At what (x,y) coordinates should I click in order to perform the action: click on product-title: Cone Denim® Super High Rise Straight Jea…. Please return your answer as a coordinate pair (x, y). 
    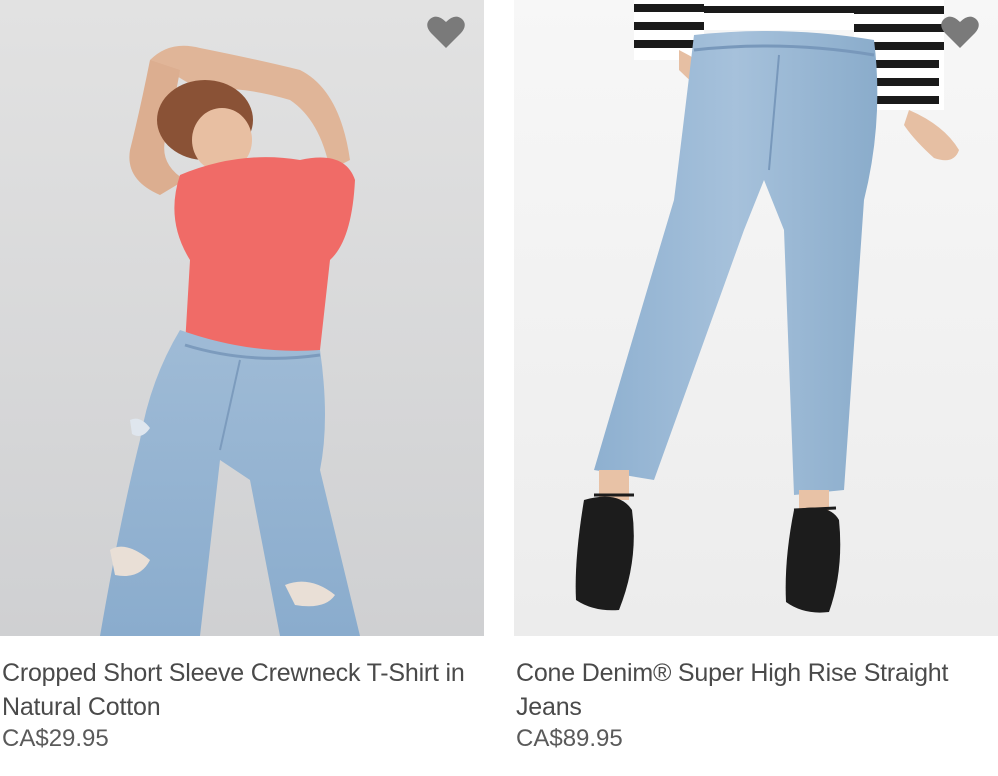
    Looking at the image, I should click on (751, 690).